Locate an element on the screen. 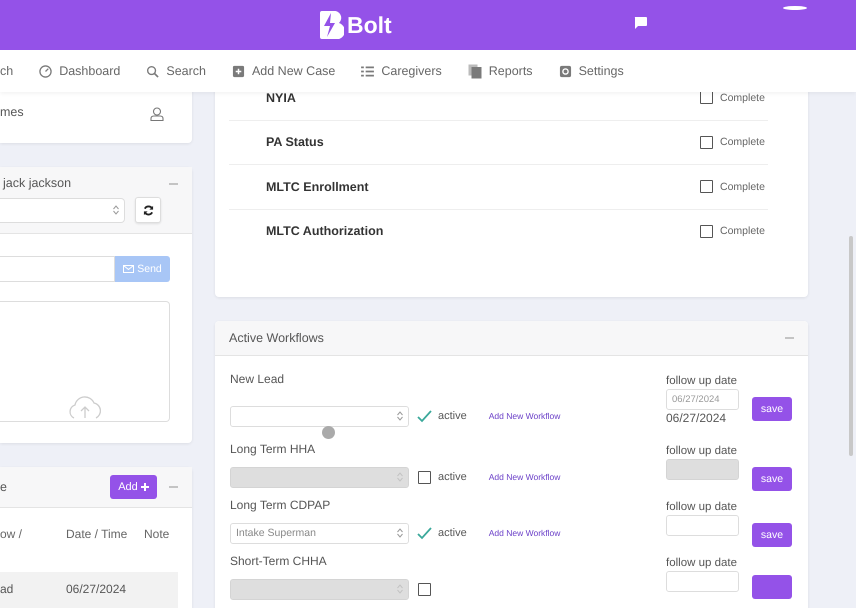 This screenshot has width=856, height=608. nav-link: ch is located at coordinates (7, 71).